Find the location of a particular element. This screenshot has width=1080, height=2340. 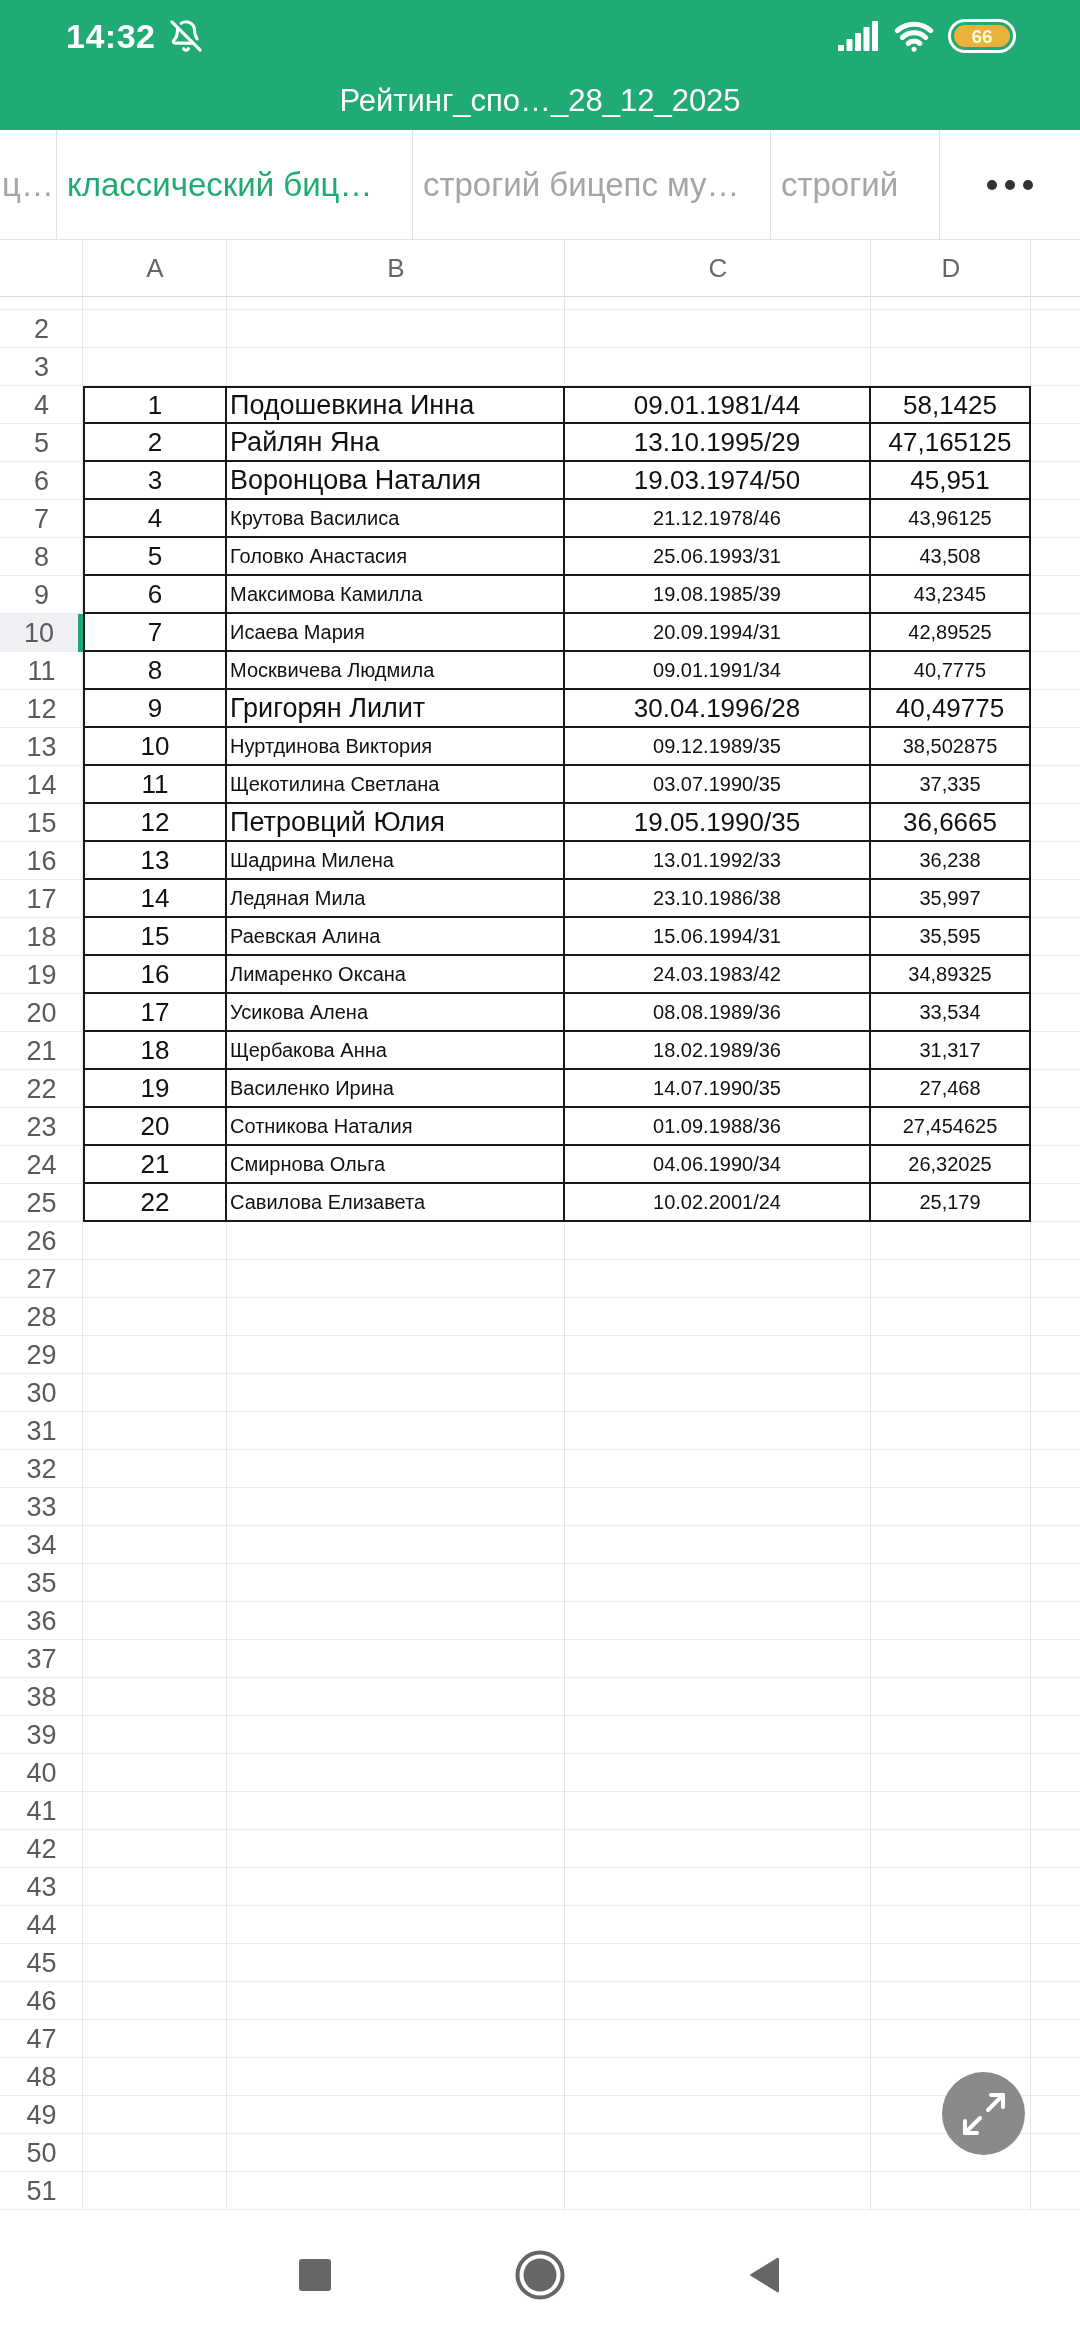

bell-off-icon is located at coordinates (186, 36).